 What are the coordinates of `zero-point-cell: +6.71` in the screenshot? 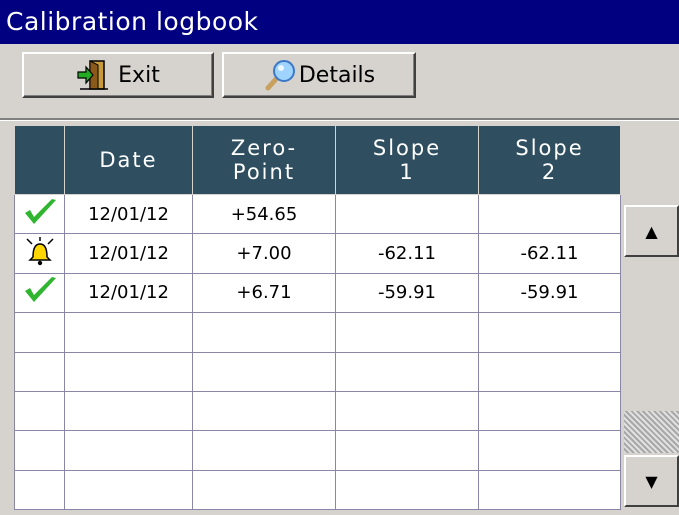 It's located at (264, 293).